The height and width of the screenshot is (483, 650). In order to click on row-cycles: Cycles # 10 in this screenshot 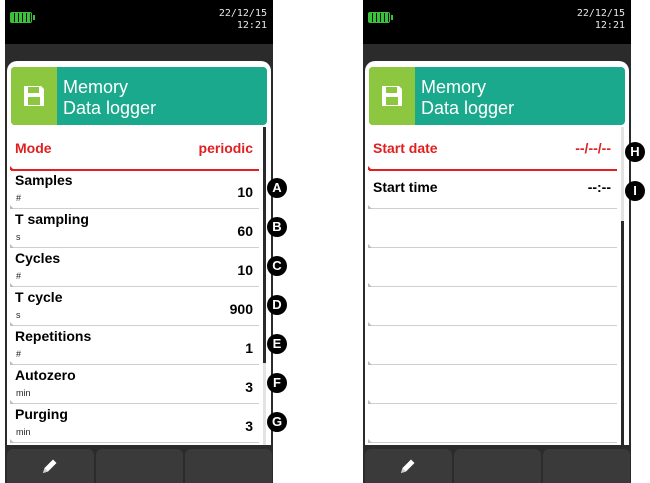, I will do `click(134, 267)`.